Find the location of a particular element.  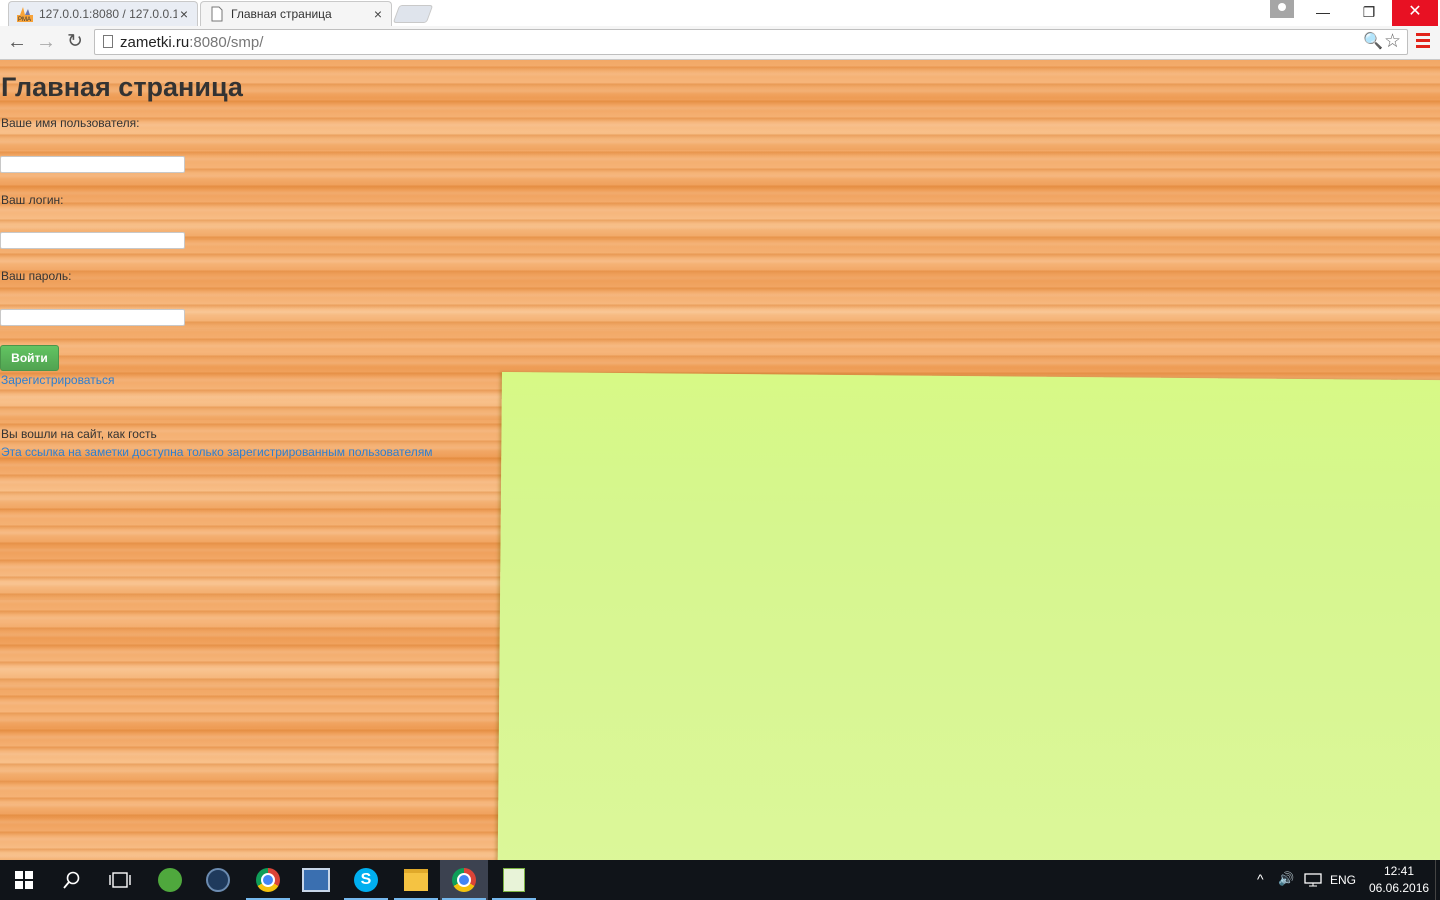

file-explorer-icon is located at coordinates (416, 880).